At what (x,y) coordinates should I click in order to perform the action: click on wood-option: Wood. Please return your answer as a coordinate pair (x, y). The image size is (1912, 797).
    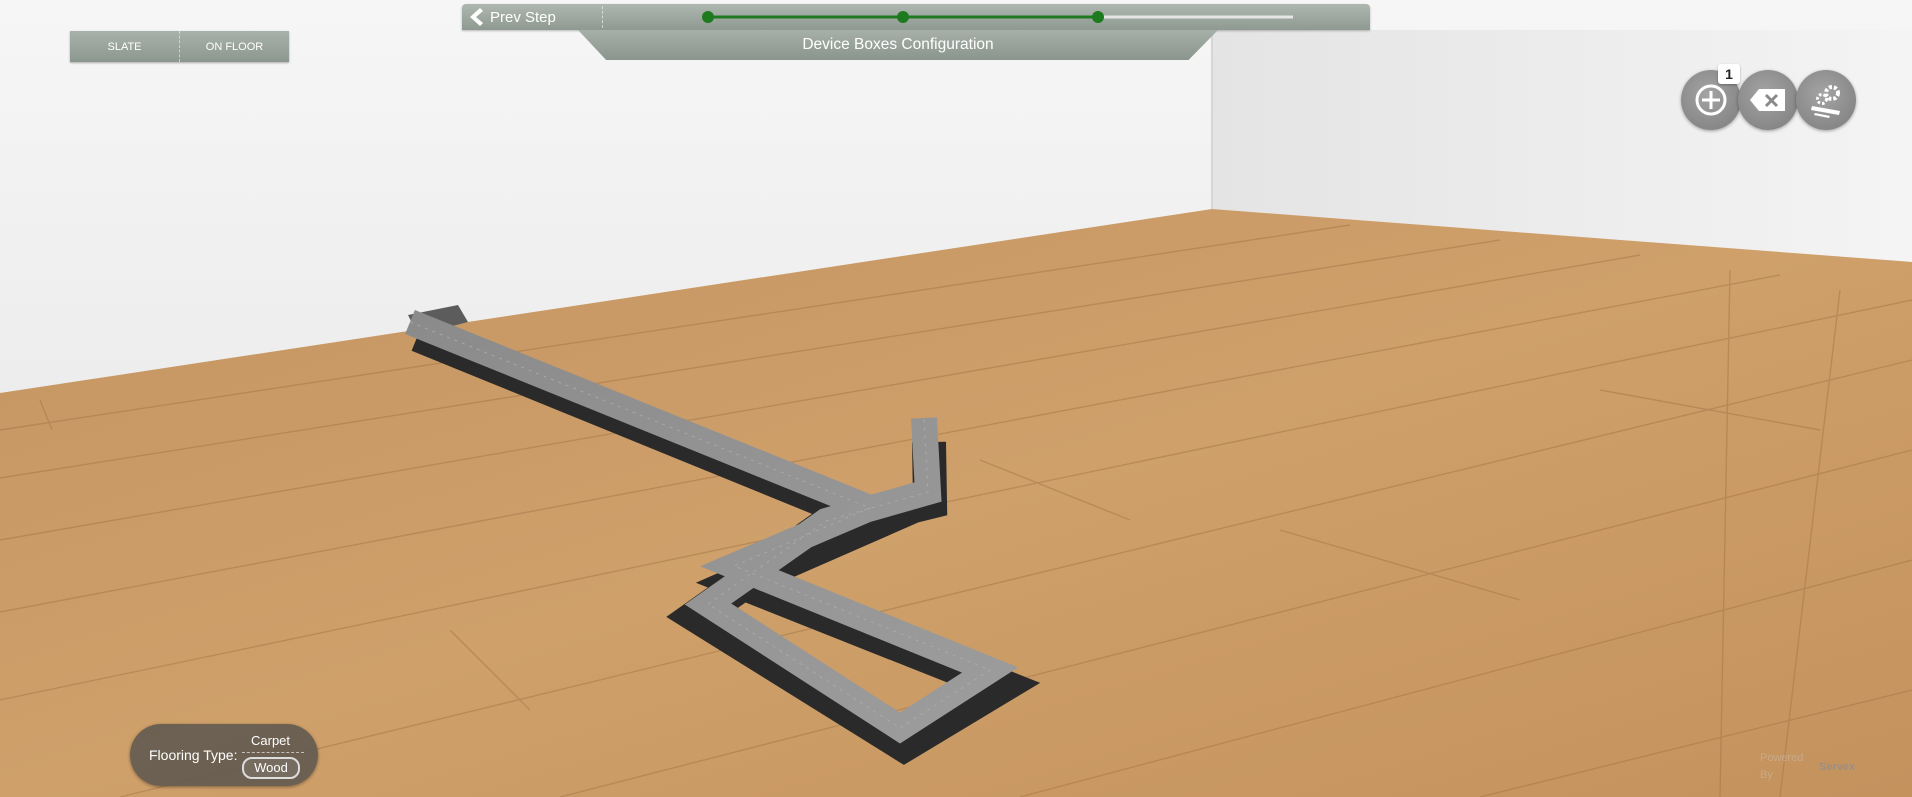
    Looking at the image, I should click on (271, 768).